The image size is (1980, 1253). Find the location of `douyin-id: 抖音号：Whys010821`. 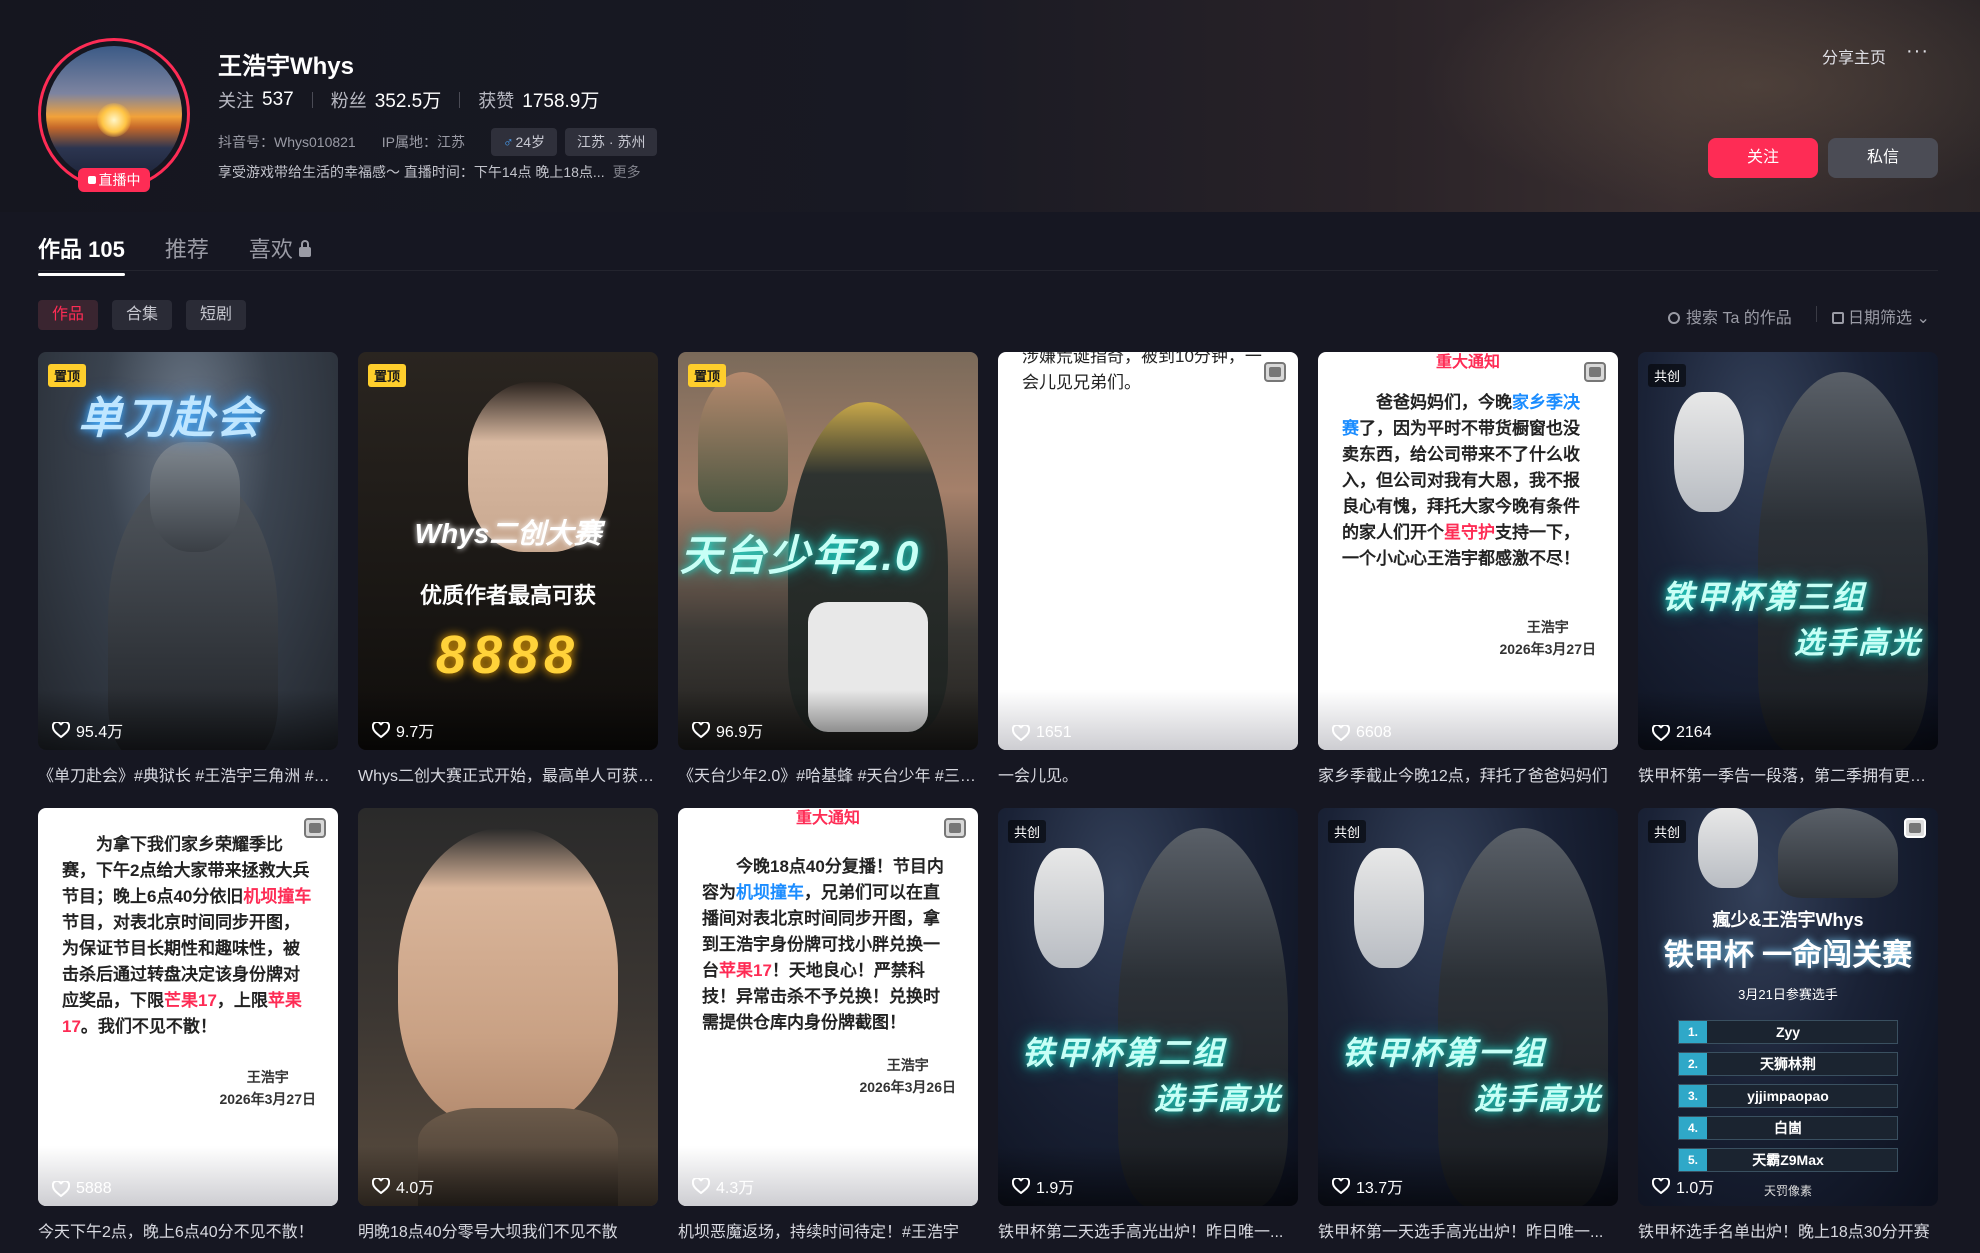

douyin-id: 抖音号：Whys010821 is located at coordinates (287, 142).